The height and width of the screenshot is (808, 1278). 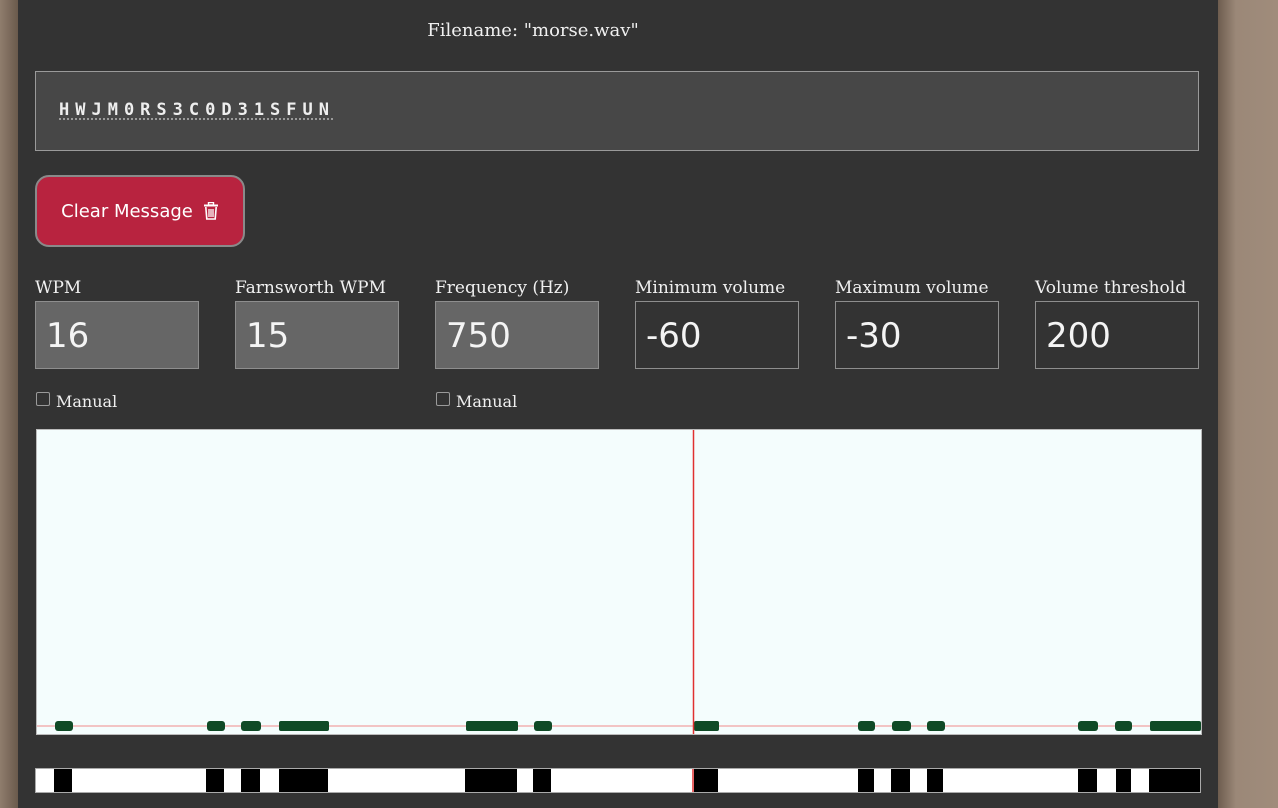 I want to click on clear-message-label: Clear Message, so click(x=127, y=211).